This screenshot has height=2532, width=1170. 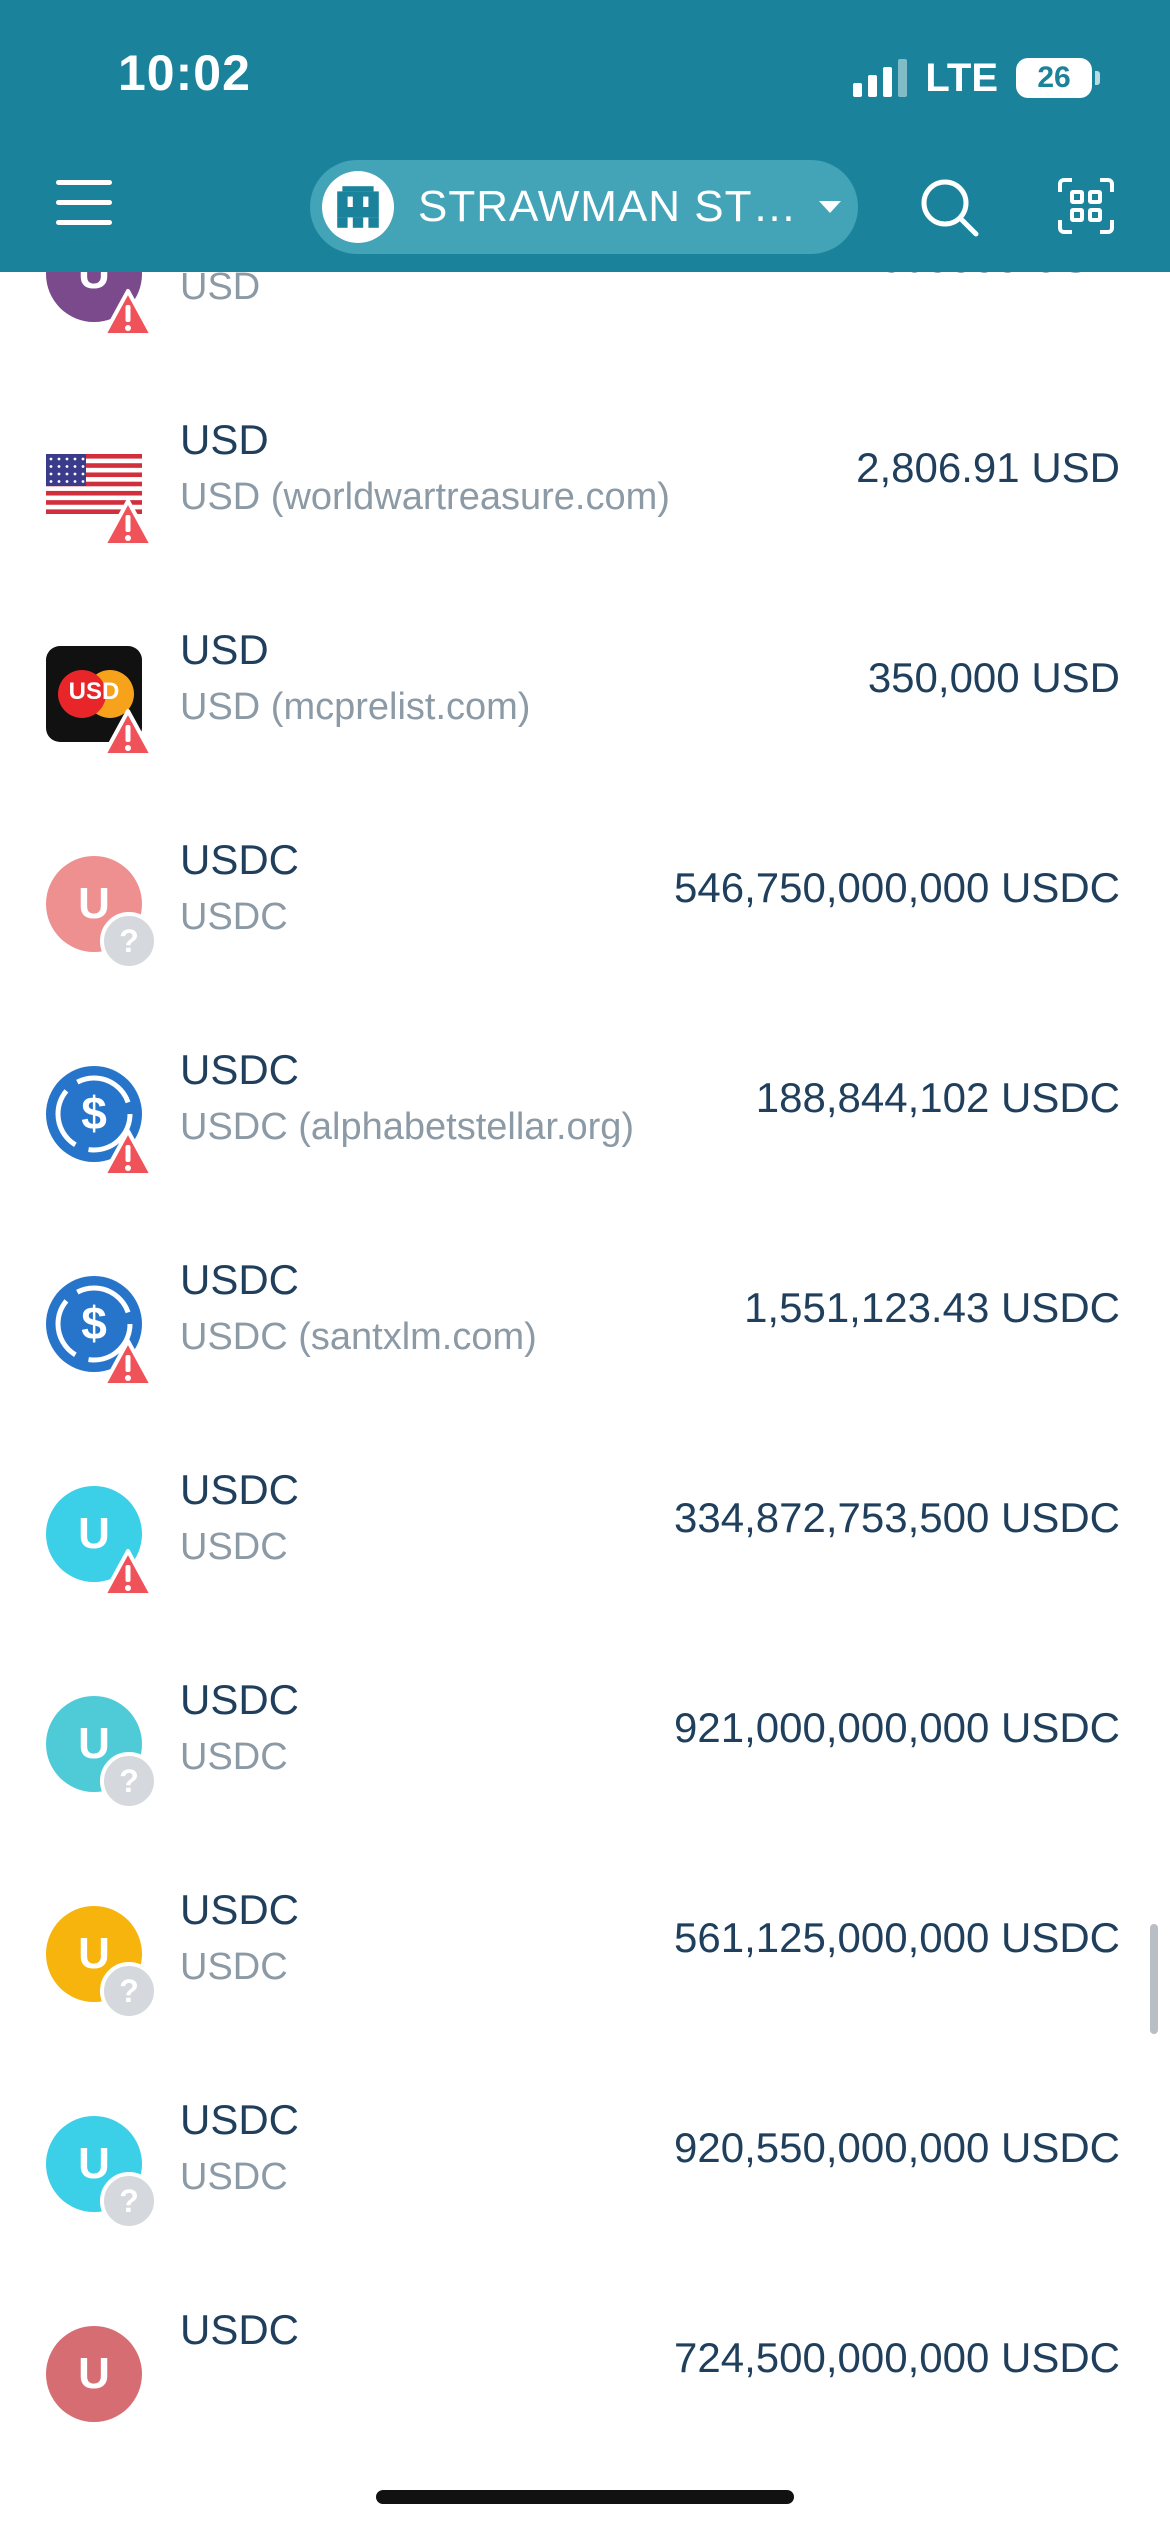 What do you see at coordinates (897, 1727) in the screenshot?
I see `asset-balance: 921,000,000,000 USDC` at bounding box center [897, 1727].